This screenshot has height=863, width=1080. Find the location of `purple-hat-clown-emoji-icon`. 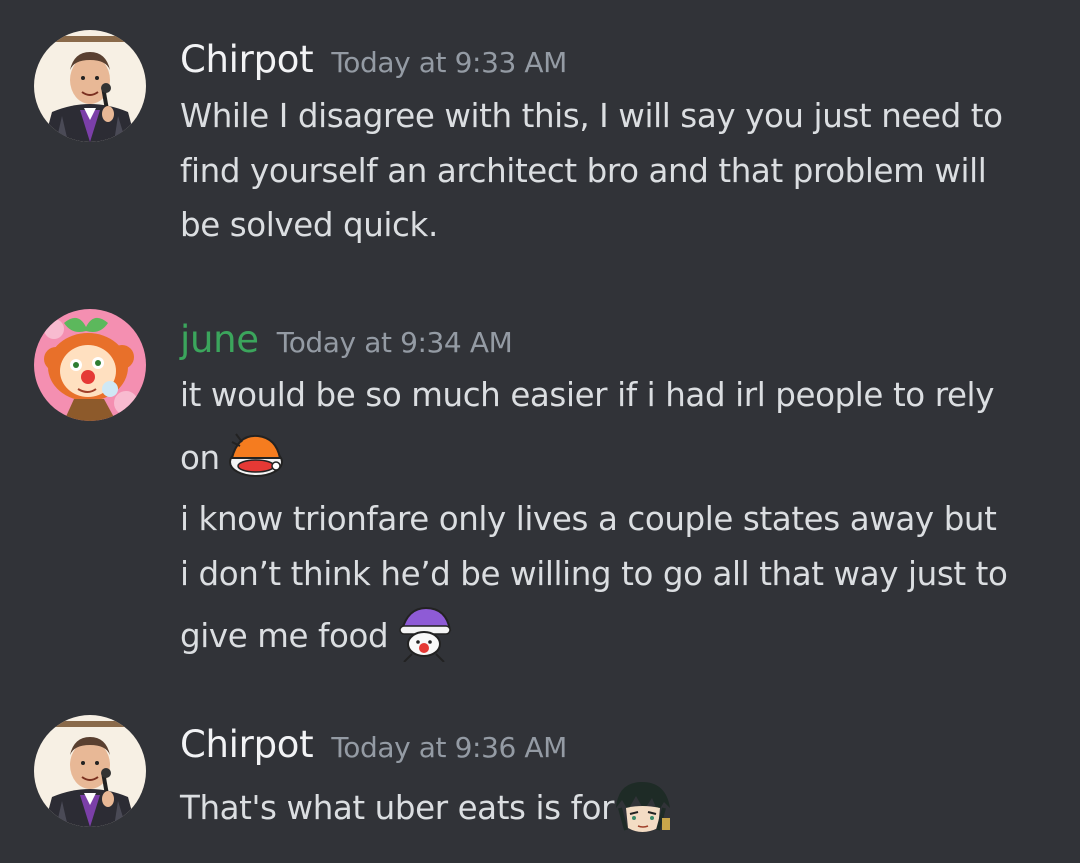

purple-hat-clown-emoji-icon is located at coordinates (424, 634).